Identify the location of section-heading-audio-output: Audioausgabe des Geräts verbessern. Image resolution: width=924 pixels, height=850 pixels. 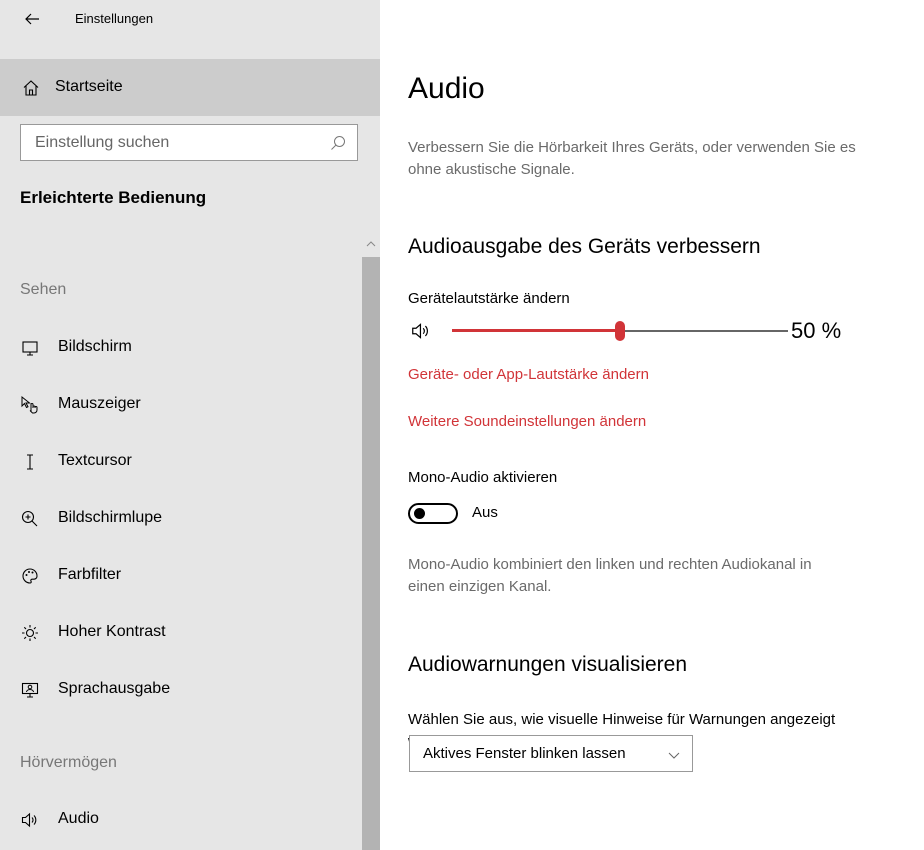
(584, 246).